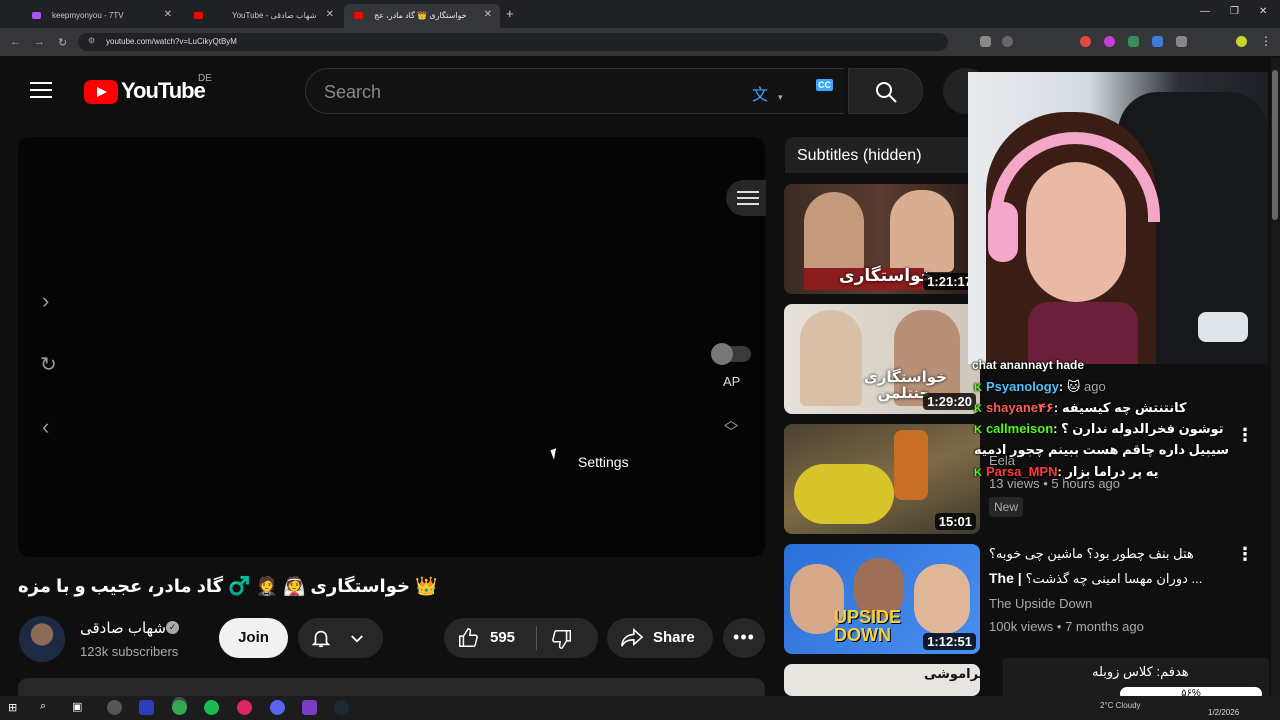 The height and width of the screenshot is (720, 1280). Describe the element at coordinates (179, 707) in the screenshot. I see `chrome-icon` at that location.